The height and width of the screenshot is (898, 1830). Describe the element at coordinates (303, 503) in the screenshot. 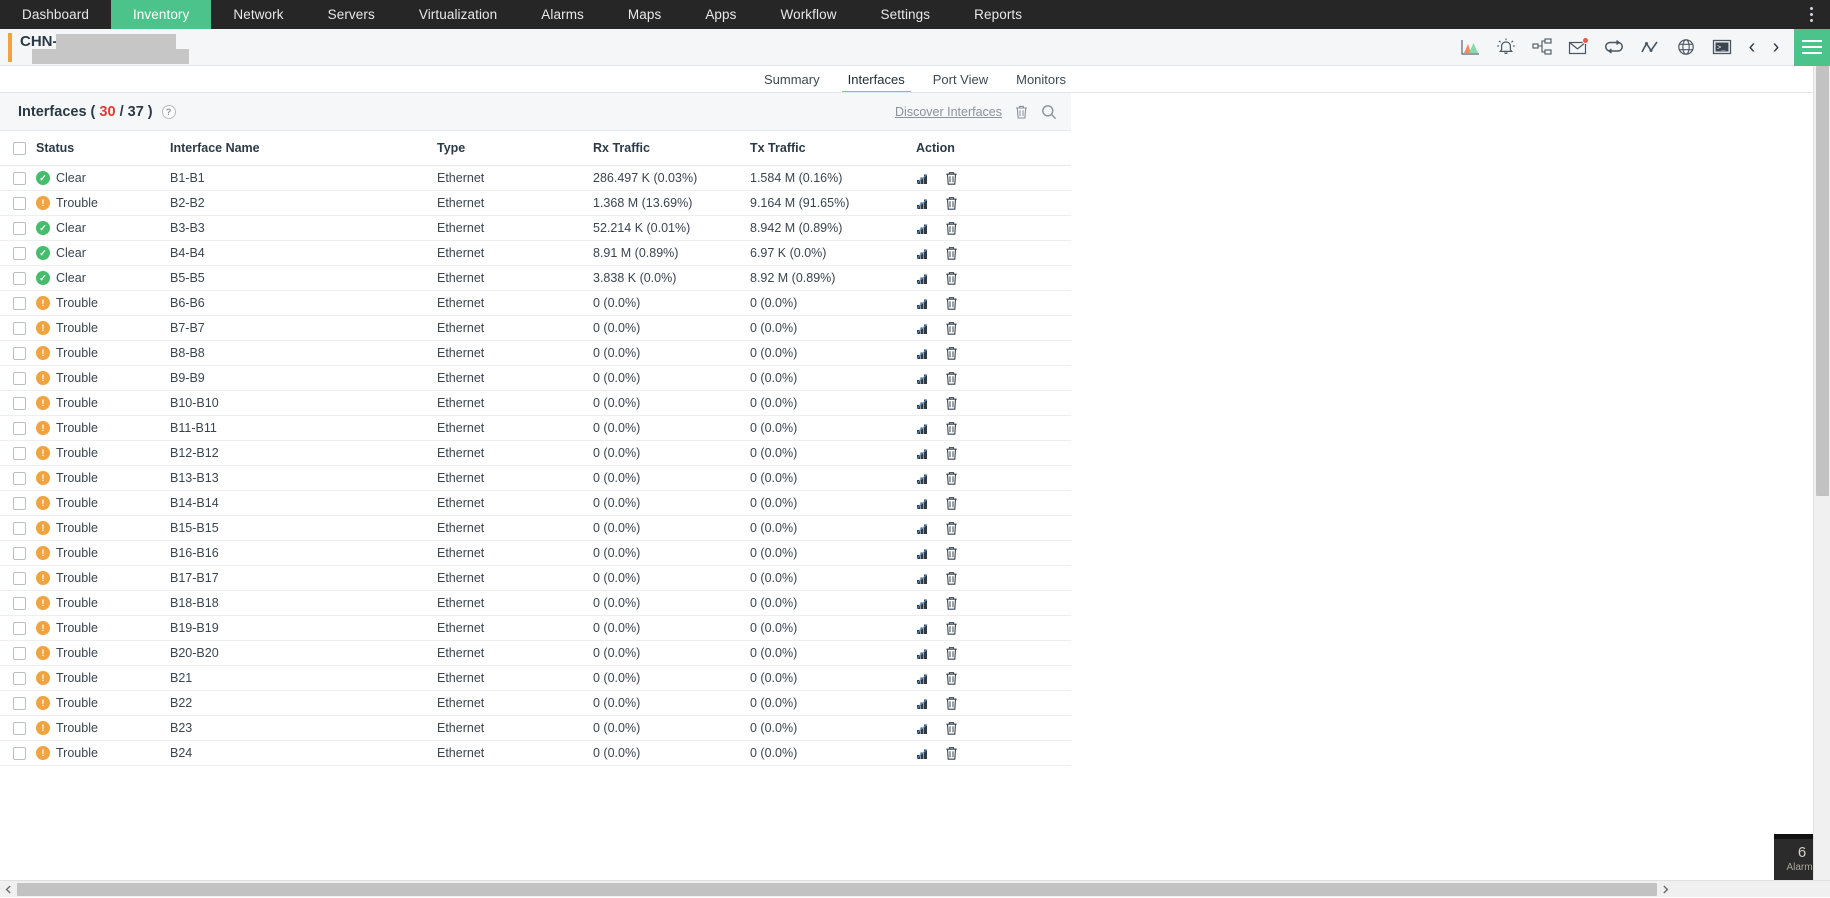

I see `interface-name-cell: B14-B14` at that location.